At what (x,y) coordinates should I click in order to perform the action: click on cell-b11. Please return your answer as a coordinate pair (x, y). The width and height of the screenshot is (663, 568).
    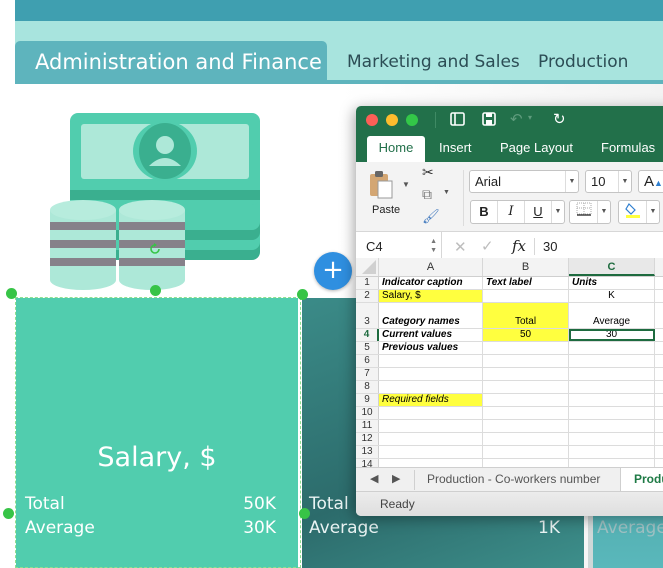
    Looking at the image, I should click on (526, 426).